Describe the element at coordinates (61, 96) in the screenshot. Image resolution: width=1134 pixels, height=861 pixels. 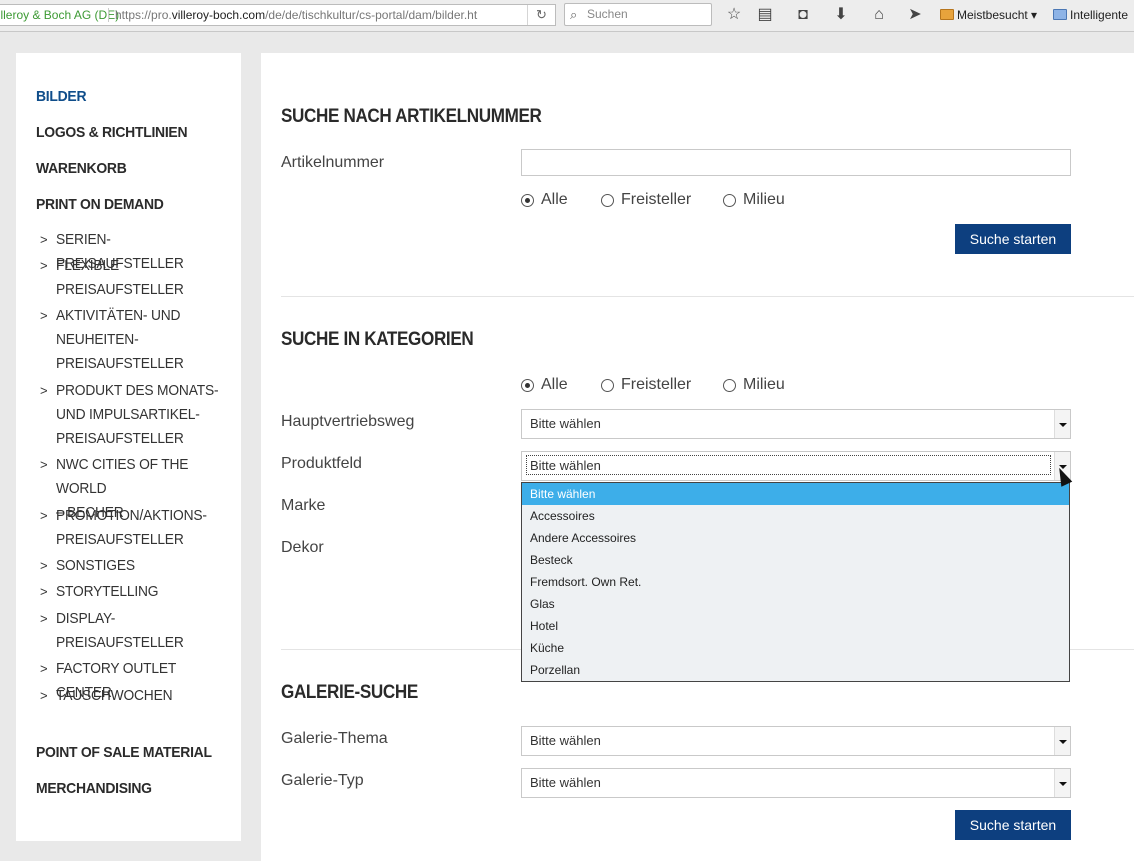
I see `nav-item-bilder: BILDER` at that location.